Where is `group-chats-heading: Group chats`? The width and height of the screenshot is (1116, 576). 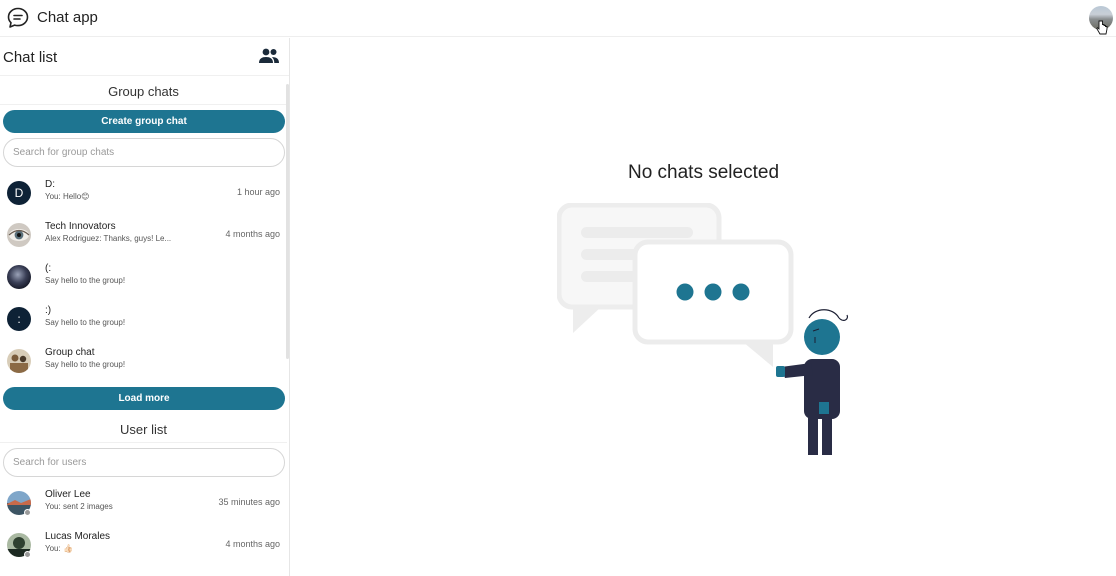 group-chats-heading: Group chats is located at coordinates (143, 91).